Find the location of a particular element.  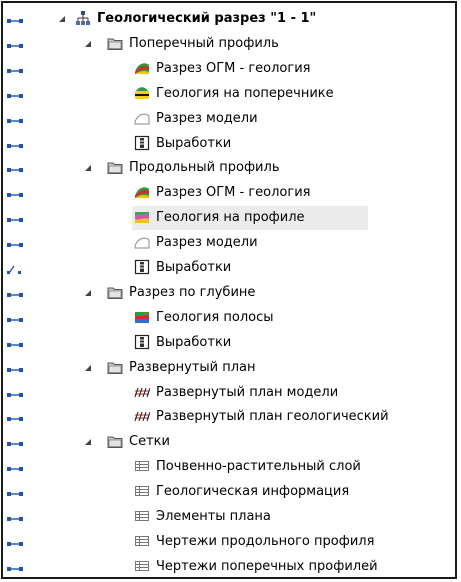

tree-item: Геологическая информация is located at coordinates (229, 492).